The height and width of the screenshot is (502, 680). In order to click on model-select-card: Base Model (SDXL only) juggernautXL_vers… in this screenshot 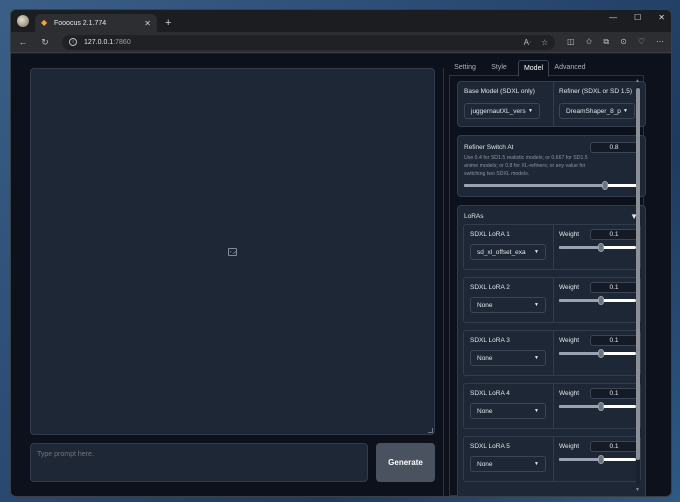, I will do `click(551, 104)`.